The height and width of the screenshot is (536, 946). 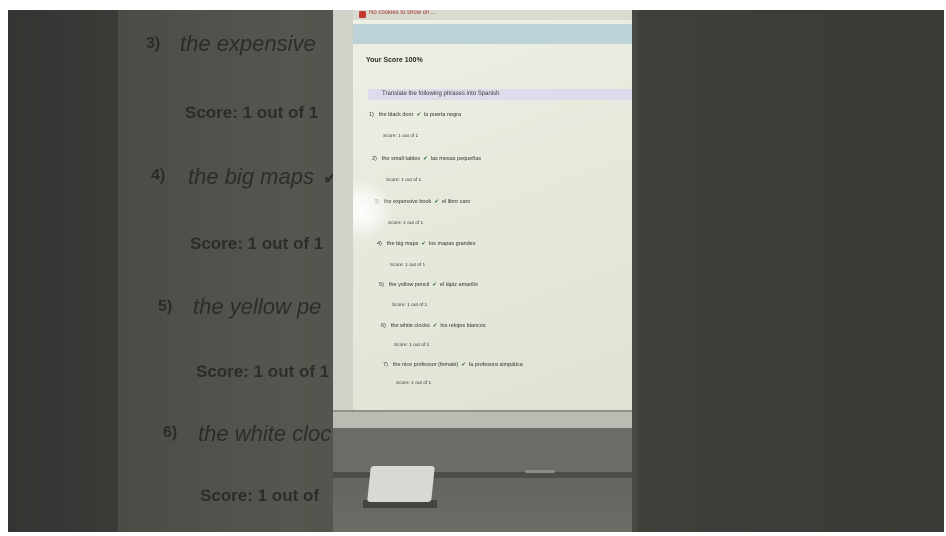 What do you see at coordinates (371, 115) in the screenshot?
I see `question-number: 1)` at bounding box center [371, 115].